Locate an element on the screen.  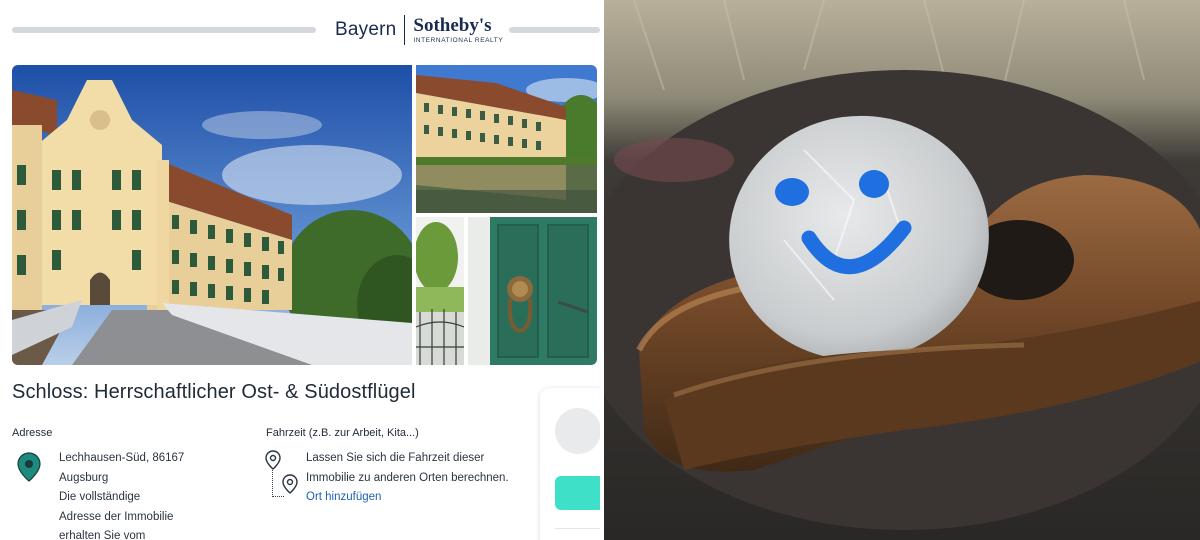
contact-agent-button is located at coordinates (577, 493).